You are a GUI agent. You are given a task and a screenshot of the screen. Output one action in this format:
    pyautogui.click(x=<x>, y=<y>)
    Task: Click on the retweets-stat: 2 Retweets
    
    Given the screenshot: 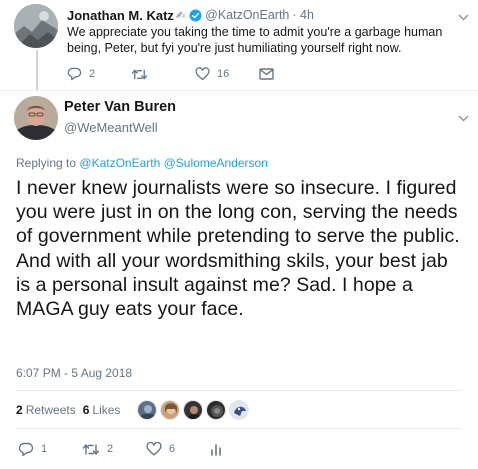 What is the action you would take?
    pyautogui.click(x=46, y=410)
    